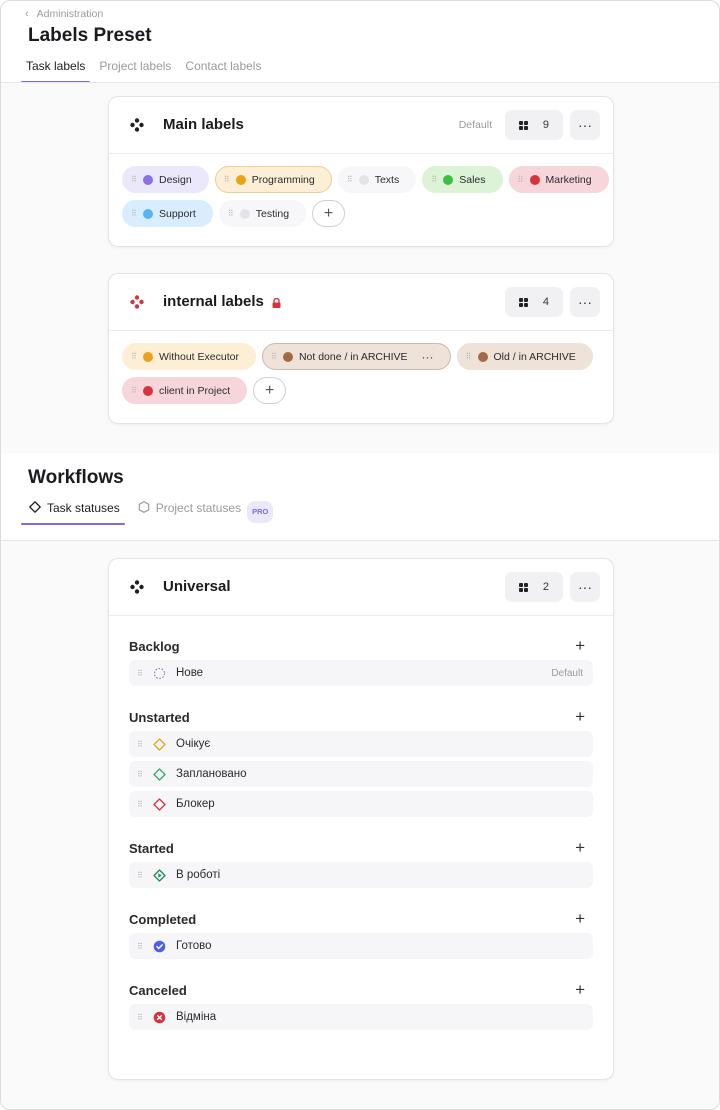 This screenshot has height=1110, width=720. I want to click on card-title: Main labels, so click(203, 124).